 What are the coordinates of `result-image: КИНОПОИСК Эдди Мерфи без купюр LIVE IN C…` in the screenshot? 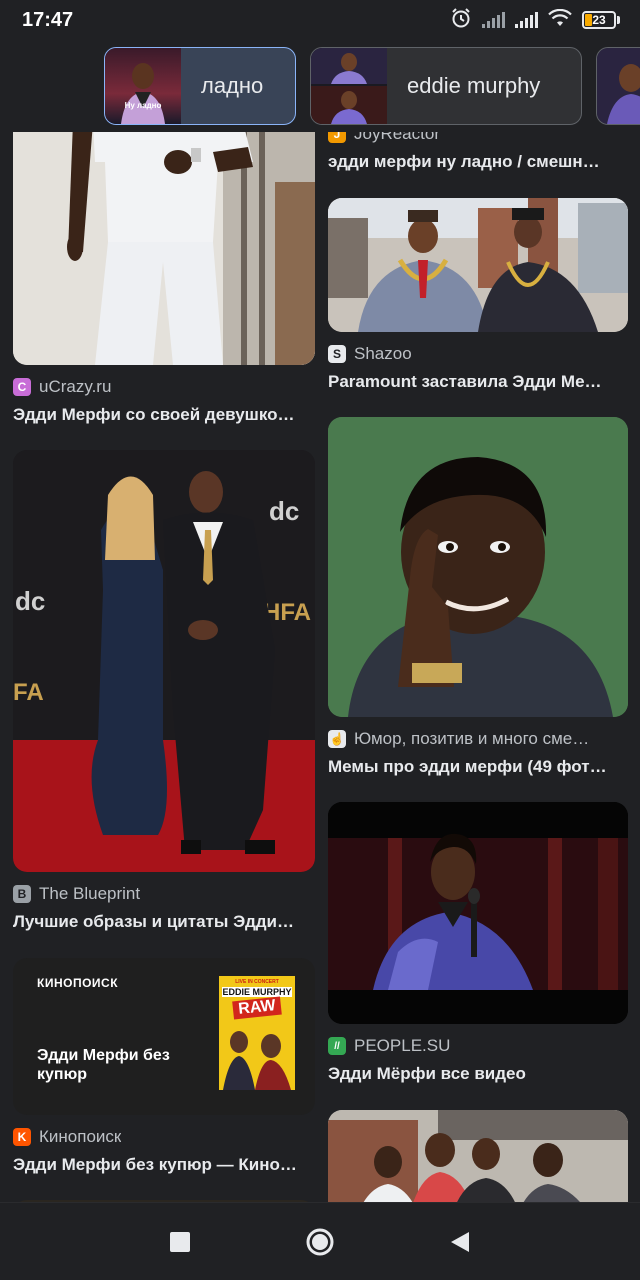 It's located at (164, 1036).